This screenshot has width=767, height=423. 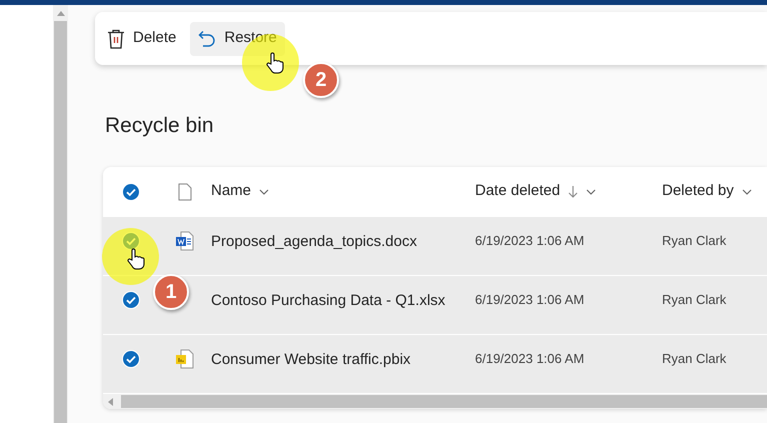 I want to click on file-type-icon, so click(x=185, y=191).